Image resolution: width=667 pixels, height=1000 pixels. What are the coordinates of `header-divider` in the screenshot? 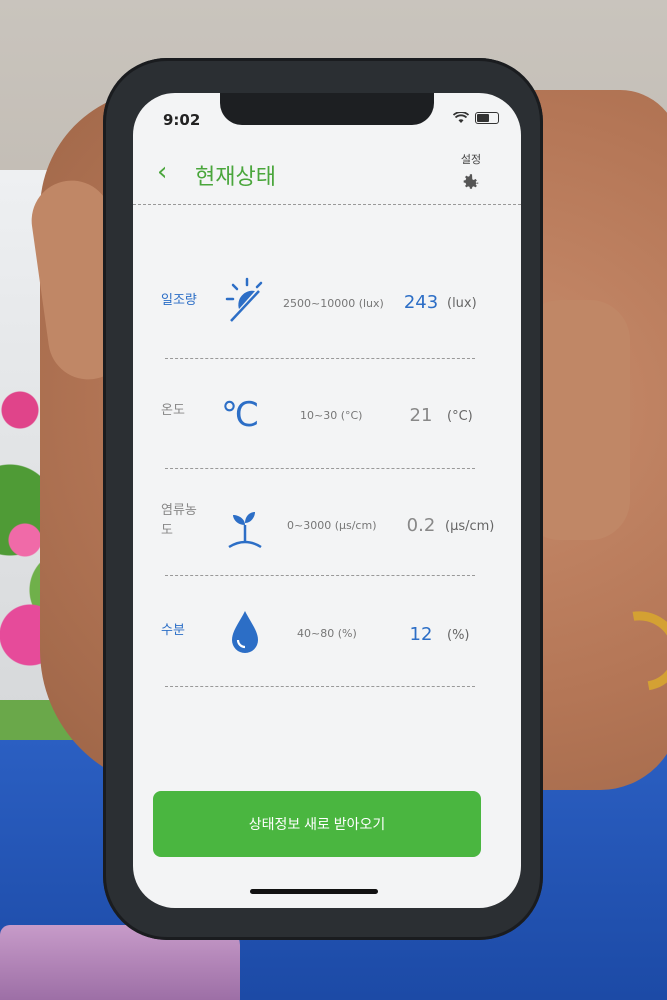 It's located at (327, 204).